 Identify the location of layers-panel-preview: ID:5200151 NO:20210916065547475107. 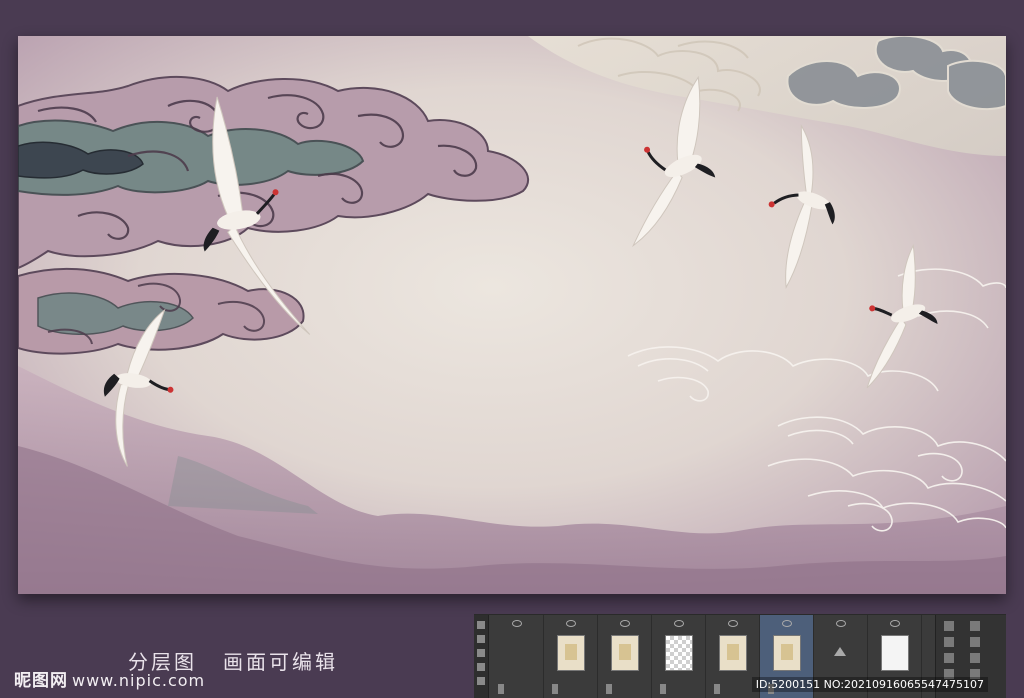
(740, 656).